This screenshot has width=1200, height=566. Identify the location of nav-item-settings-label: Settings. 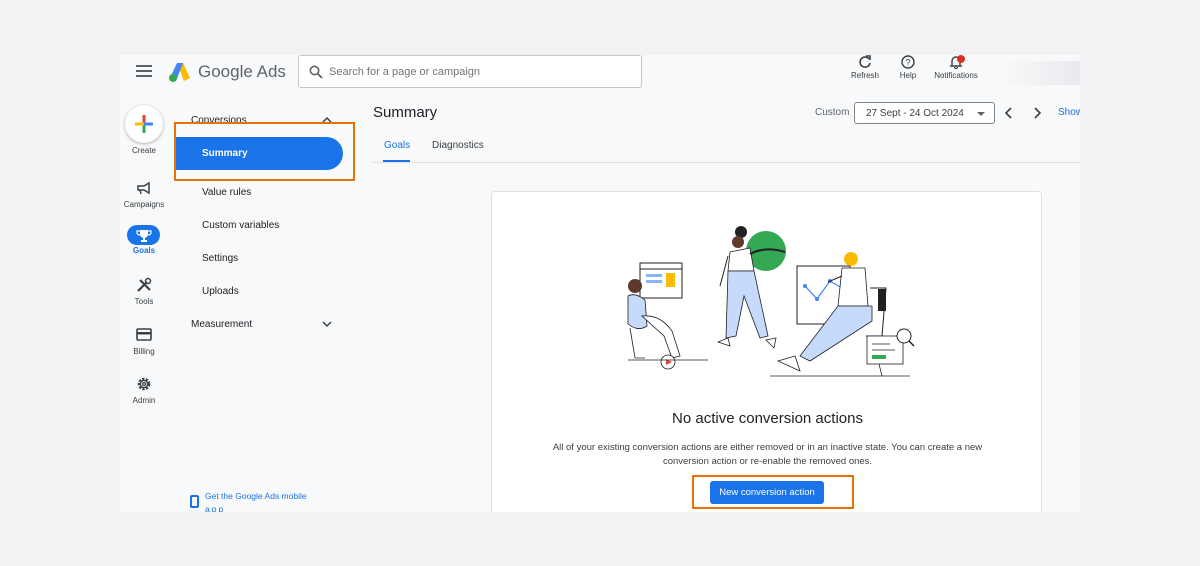
(220, 258).